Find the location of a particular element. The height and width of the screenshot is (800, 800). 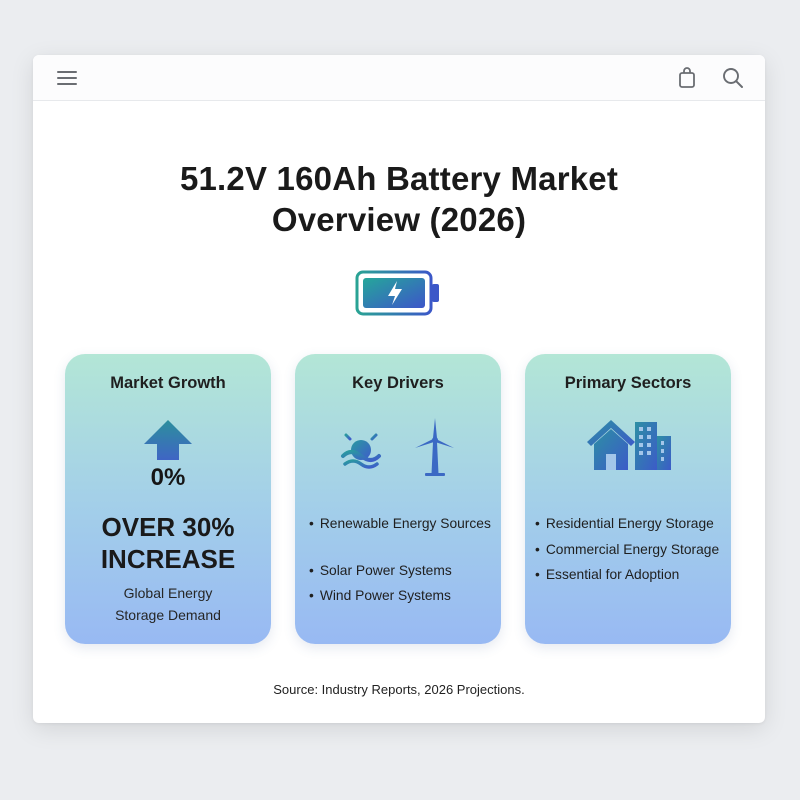

list-item: Renewable Energy Sources is located at coordinates (400, 523).